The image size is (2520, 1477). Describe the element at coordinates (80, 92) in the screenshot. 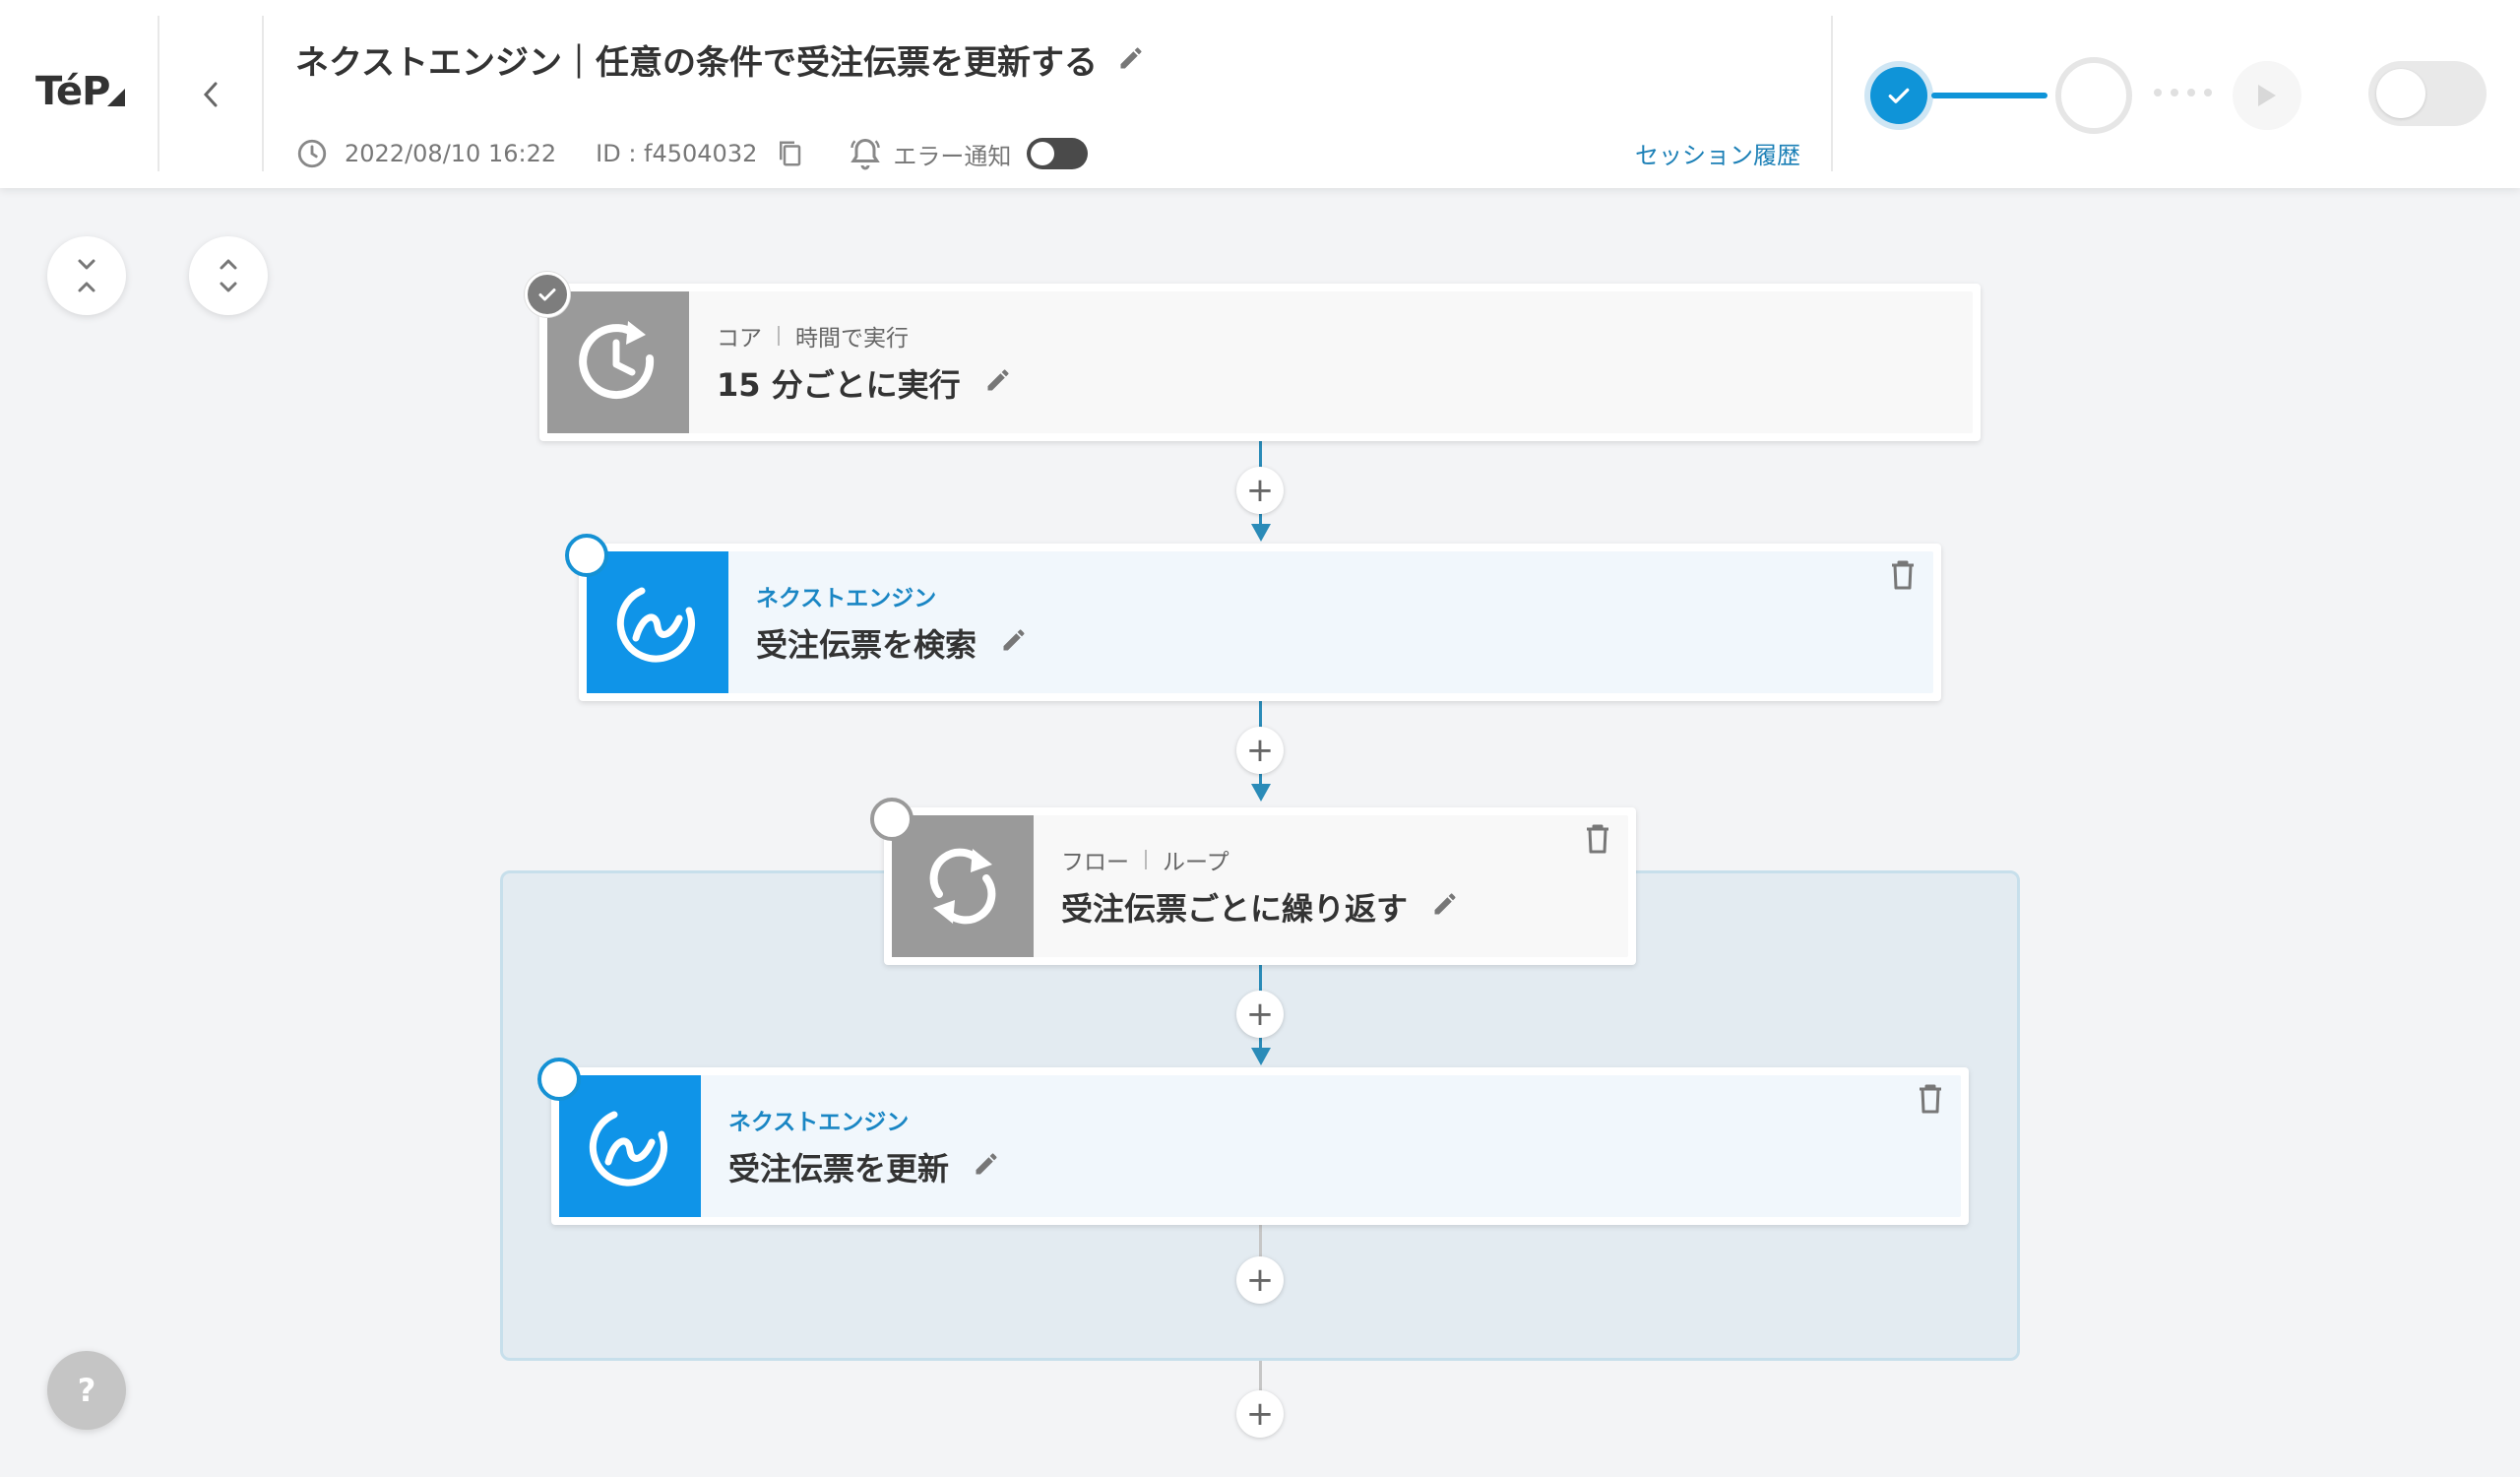

I see `tepa-logo: TéP` at that location.